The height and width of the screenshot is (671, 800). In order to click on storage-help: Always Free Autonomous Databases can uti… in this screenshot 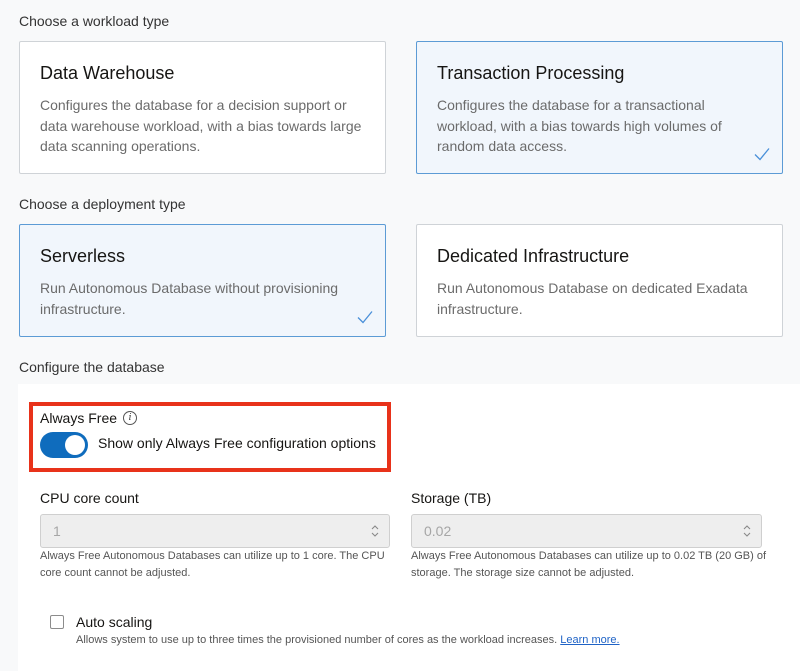, I will do `click(589, 564)`.